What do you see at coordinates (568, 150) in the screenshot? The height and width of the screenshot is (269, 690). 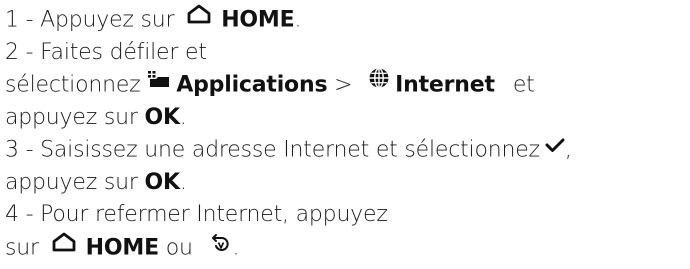 I see `step-3-comma: ,` at bounding box center [568, 150].